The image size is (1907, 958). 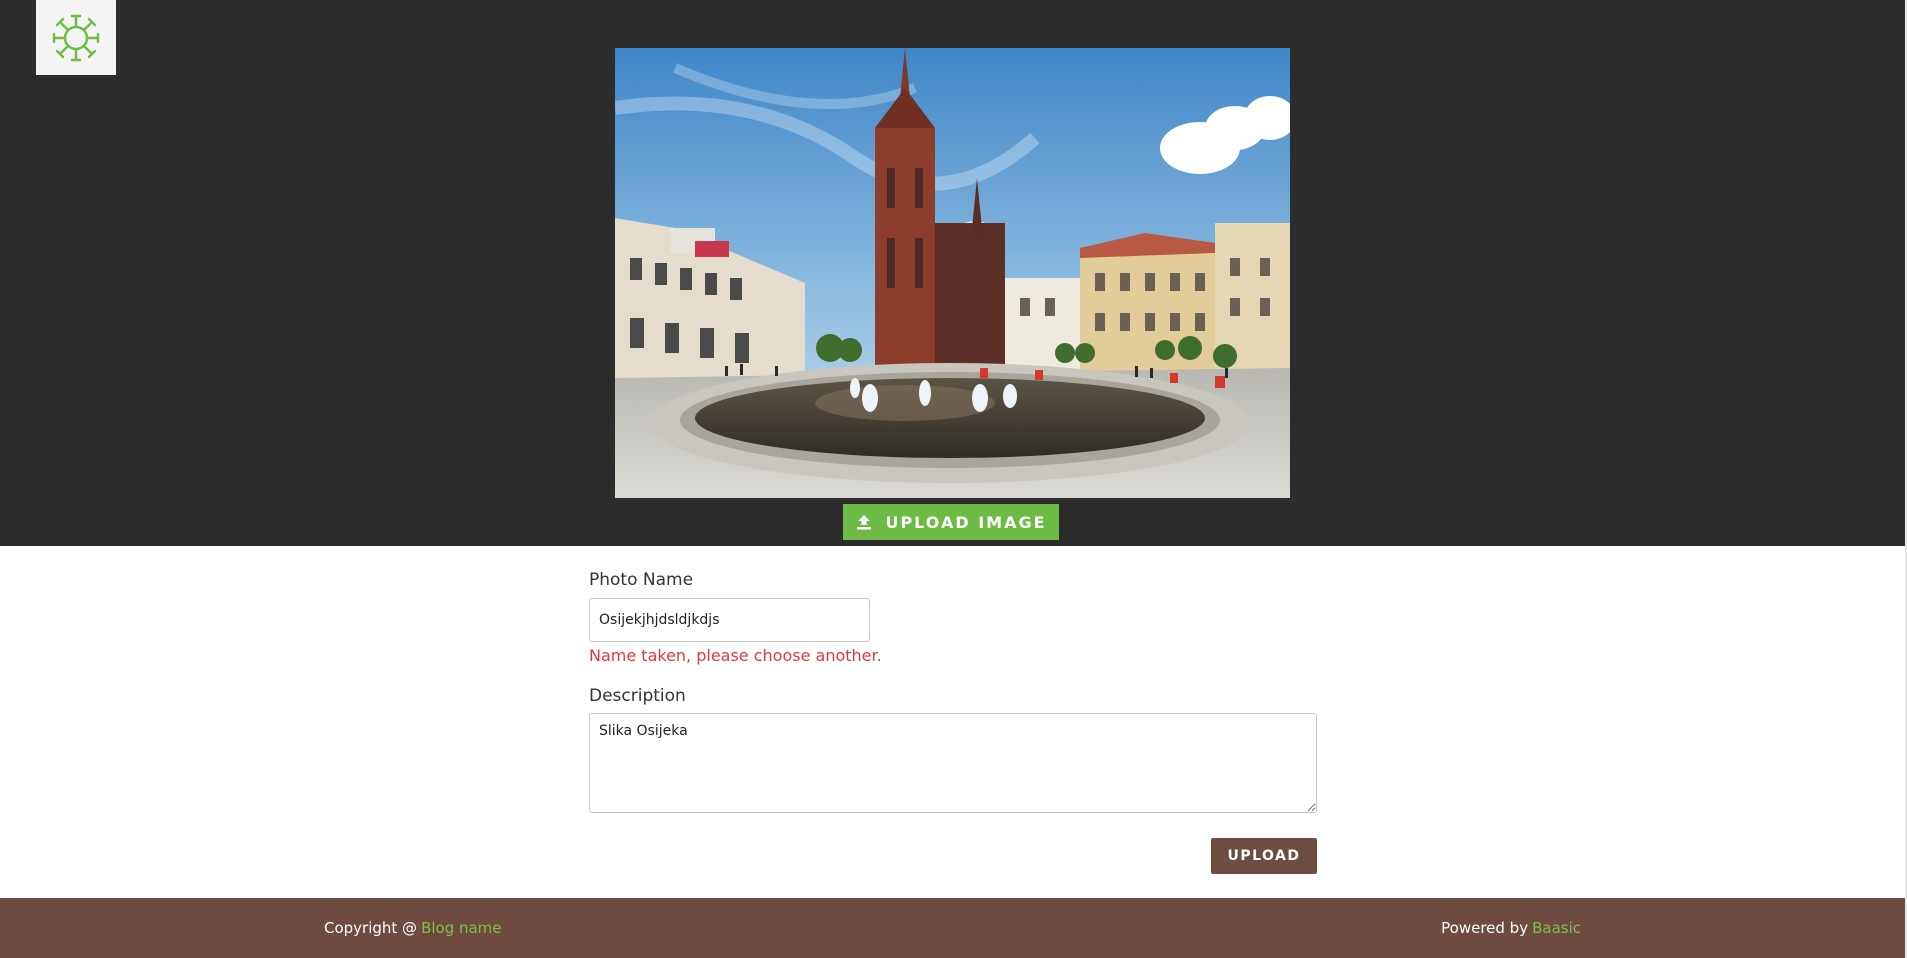 What do you see at coordinates (637, 696) in the screenshot?
I see `description-label: Description` at bounding box center [637, 696].